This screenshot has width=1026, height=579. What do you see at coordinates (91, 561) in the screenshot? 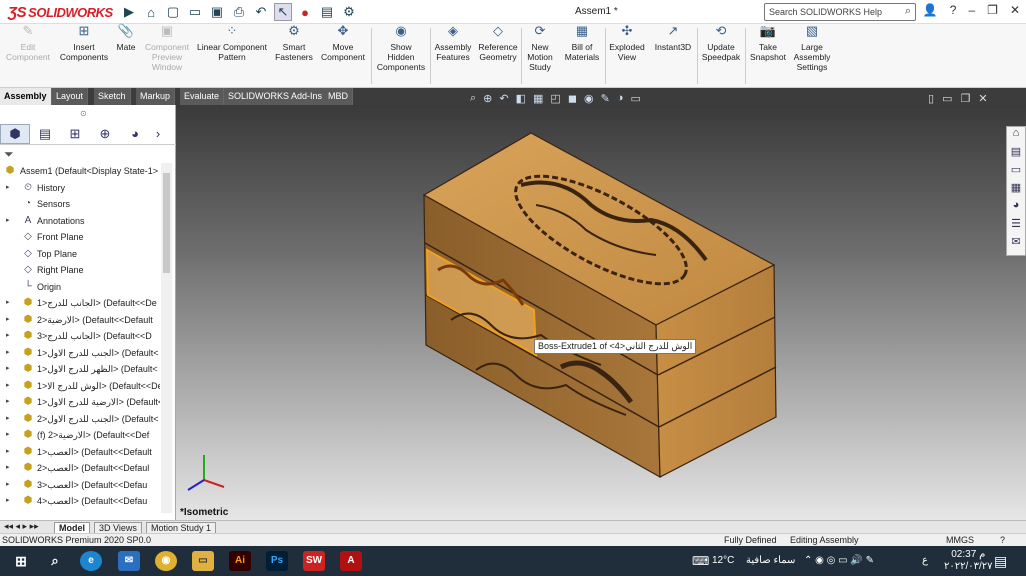
I see `edge-browser-icon: e` at bounding box center [91, 561].